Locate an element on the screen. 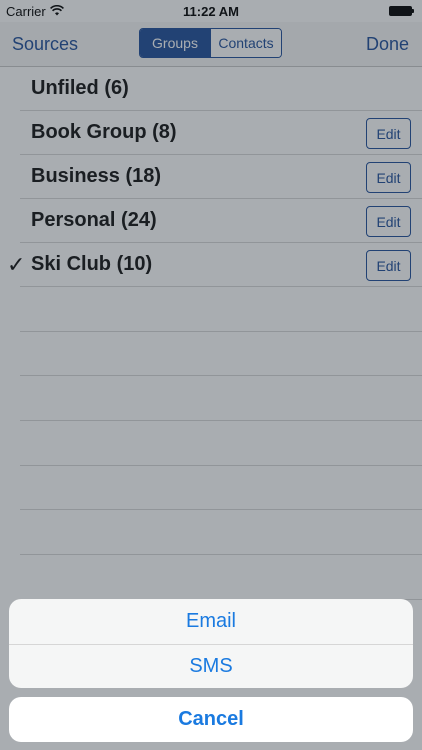 Image resolution: width=422 pixels, height=750 pixels. cancel-button: Cancel is located at coordinates (211, 719).